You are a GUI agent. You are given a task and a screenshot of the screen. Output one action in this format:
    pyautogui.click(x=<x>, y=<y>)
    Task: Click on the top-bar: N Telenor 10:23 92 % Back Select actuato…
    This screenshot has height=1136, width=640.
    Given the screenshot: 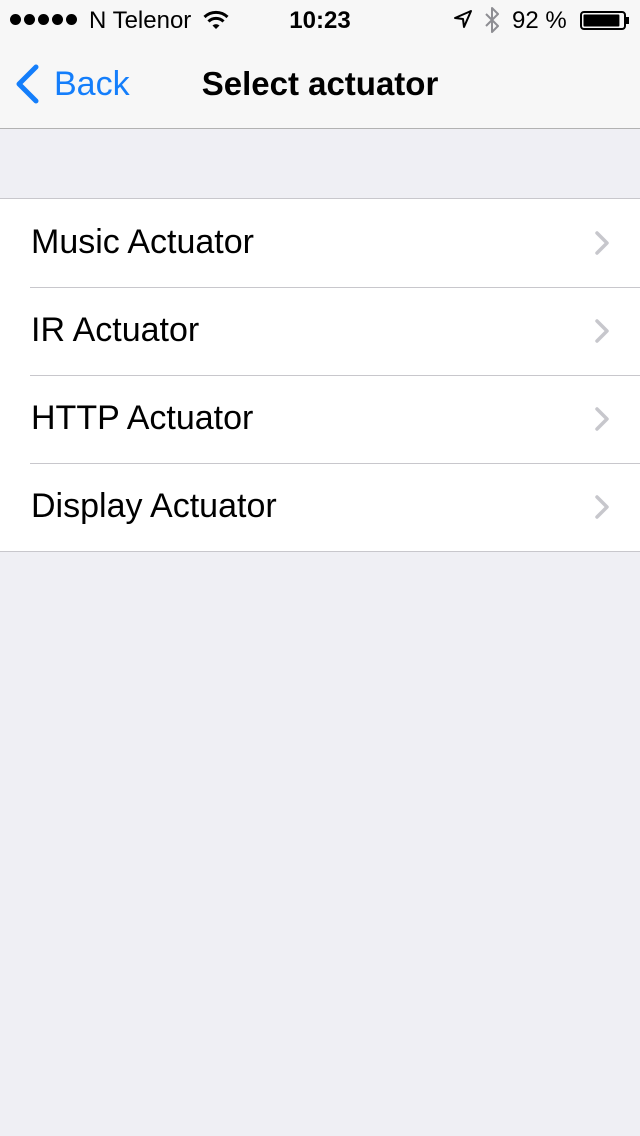 What is the action you would take?
    pyautogui.click(x=320, y=64)
    